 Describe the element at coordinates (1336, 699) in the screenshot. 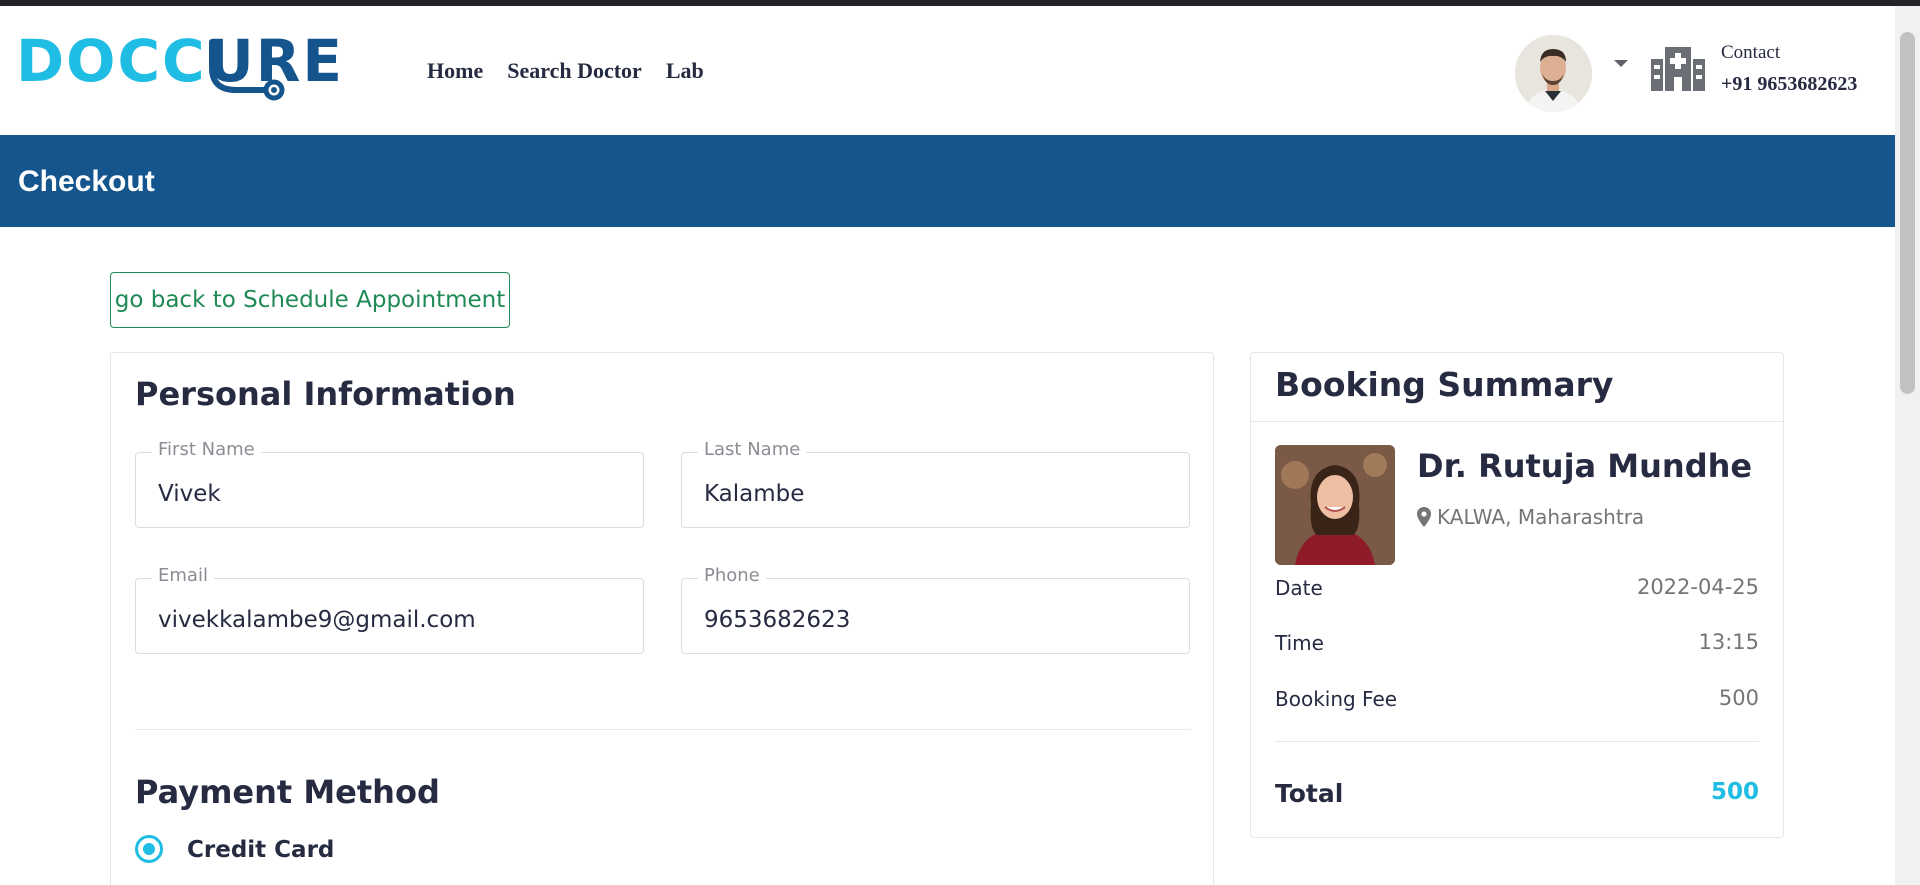

I see `booking-fee-label: Booking Fee` at that location.